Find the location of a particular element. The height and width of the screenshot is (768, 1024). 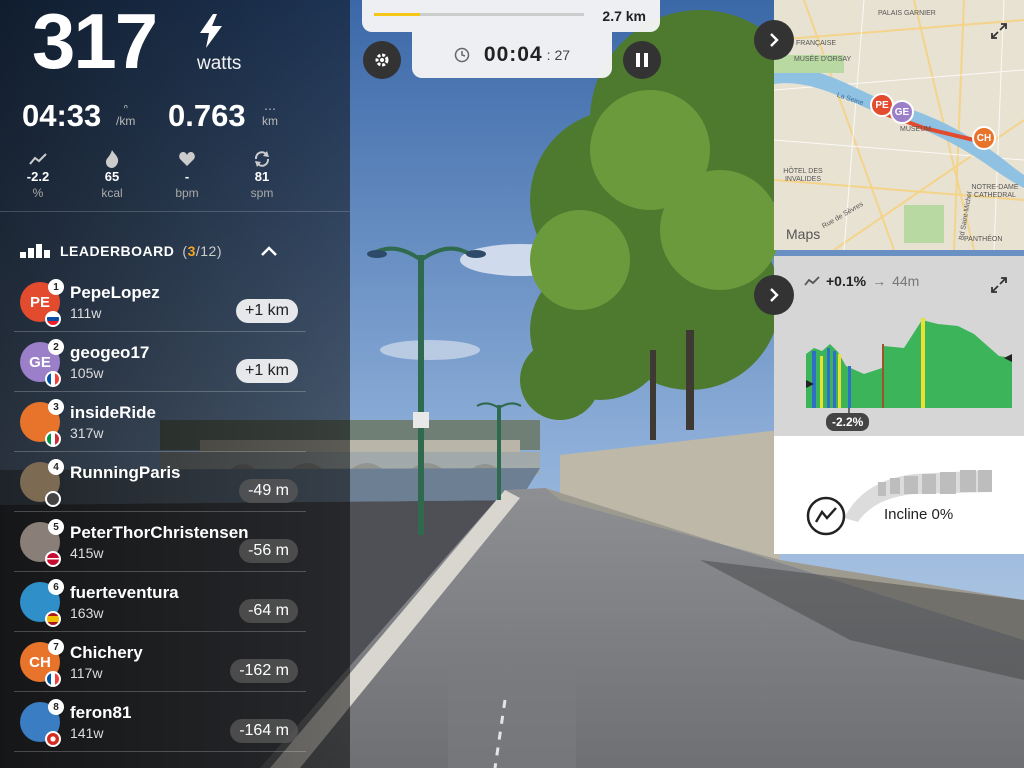

rank-badge: 7 is located at coordinates (56, 647).